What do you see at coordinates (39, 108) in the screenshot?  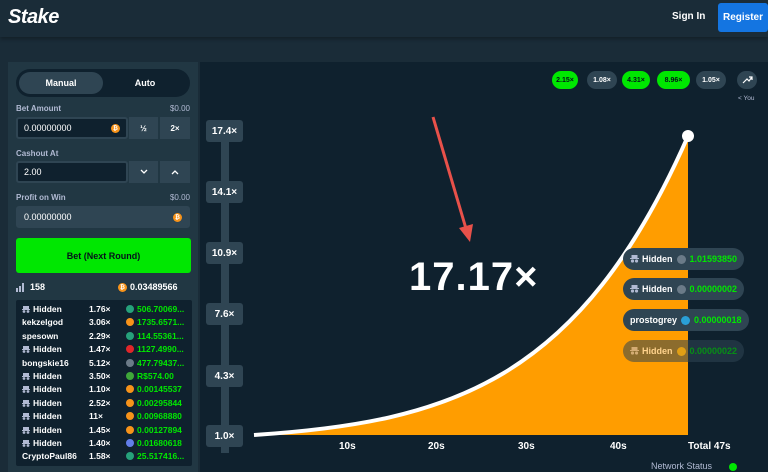 I see `bet-amount-label: Bet Amount` at bounding box center [39, 108].